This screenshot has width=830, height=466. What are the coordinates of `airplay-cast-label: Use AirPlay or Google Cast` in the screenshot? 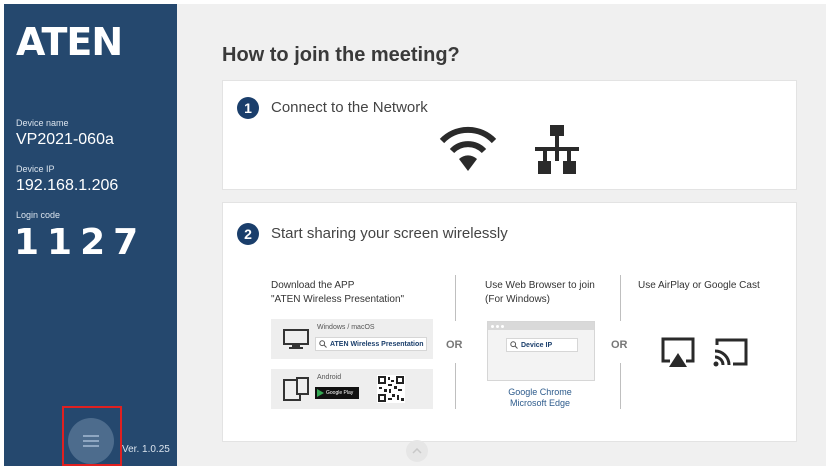 It's located at (699, 285).